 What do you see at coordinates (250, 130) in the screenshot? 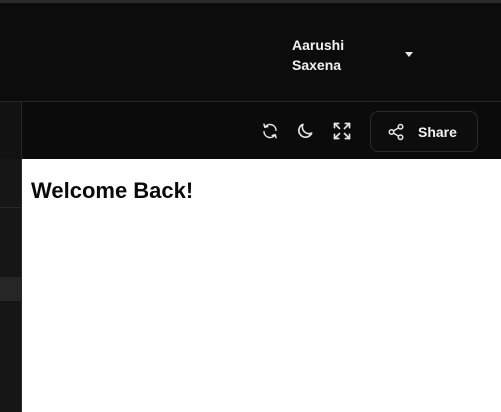
I see `toolbar: Share` at bounding box center [250, 130].